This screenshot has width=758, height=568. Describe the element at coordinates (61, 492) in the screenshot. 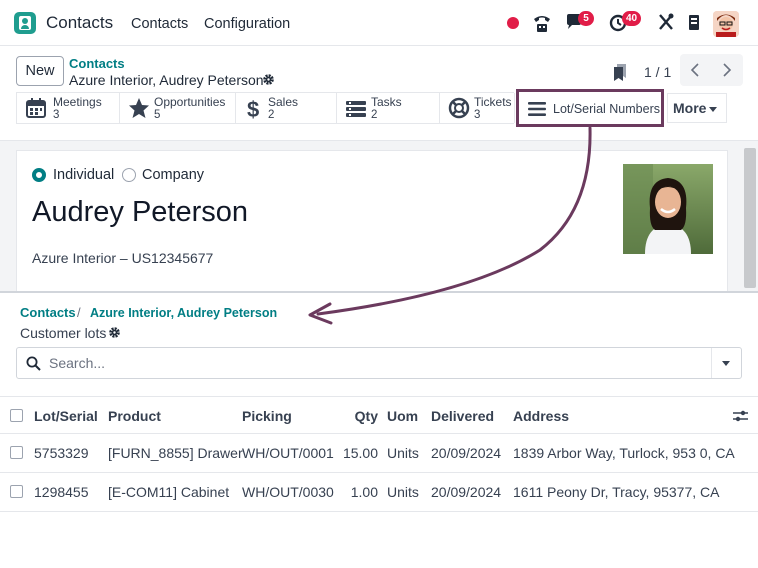

I see `cell-lot-serial: 1298455` at that location.